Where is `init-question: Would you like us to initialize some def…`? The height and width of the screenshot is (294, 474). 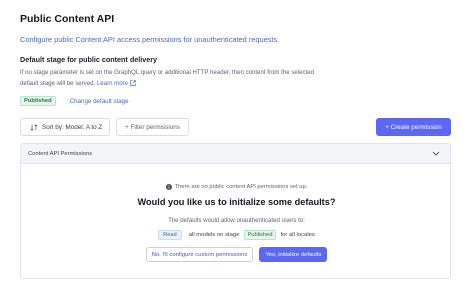
init-question: Would you like us to initialize some def… is located at coordinates (236, 202).